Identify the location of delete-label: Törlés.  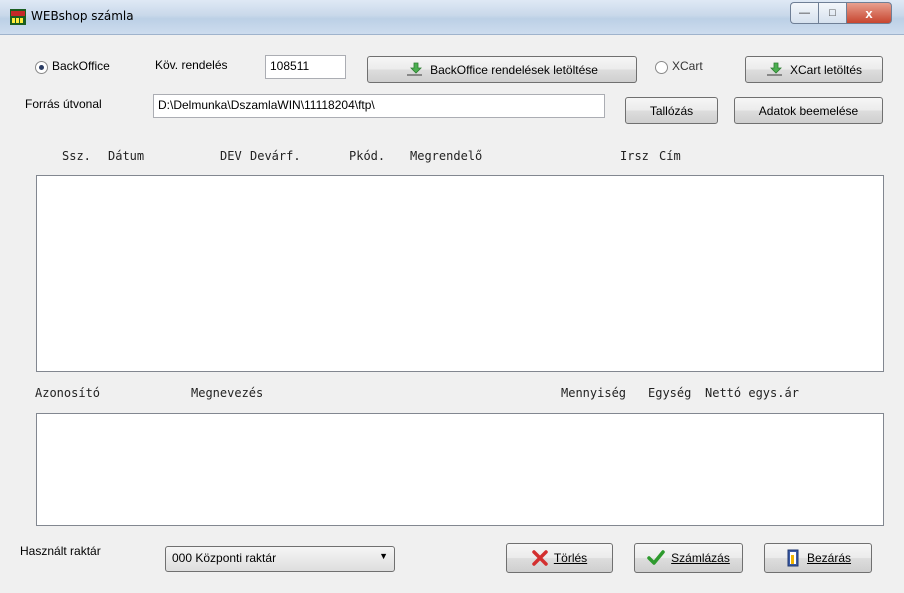
(570, 558).